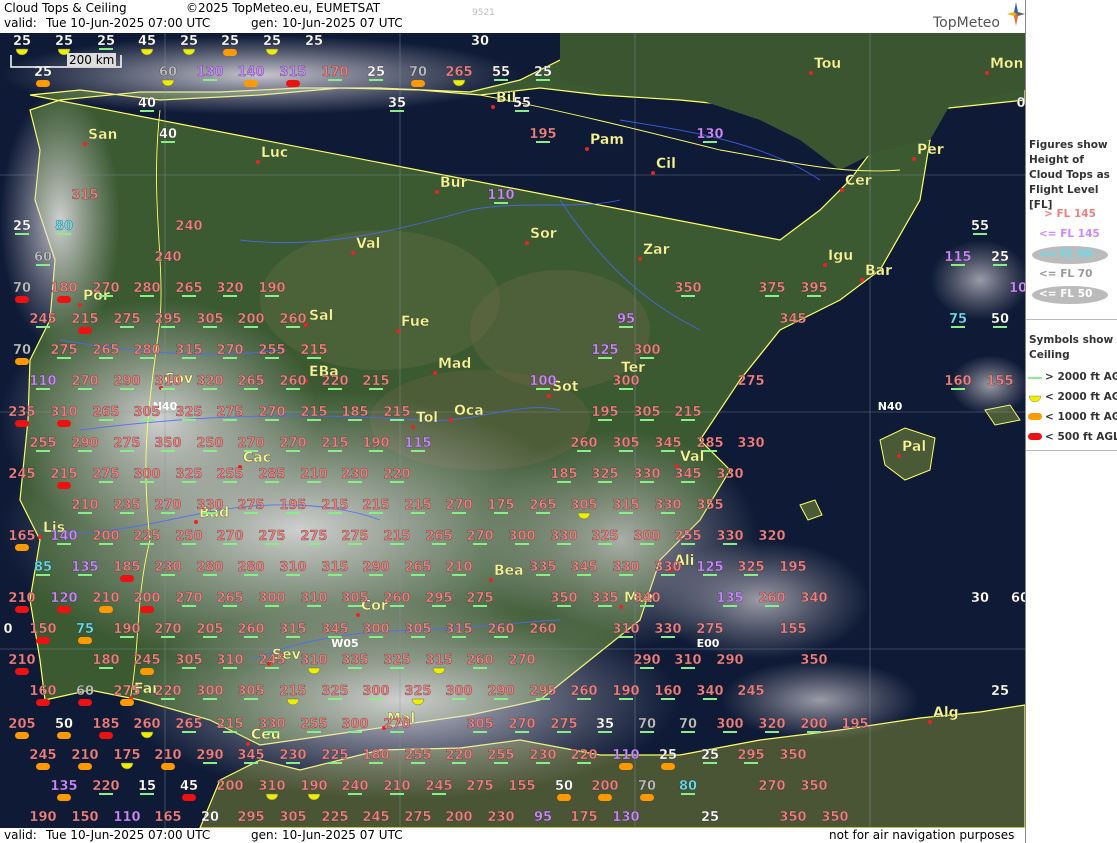 This screenshot has width=1117, height=843. What do you see at coordinates (229, 288) in the screenshot?
I see `cloud-top-value: 320` at bounding box center [229, 288].